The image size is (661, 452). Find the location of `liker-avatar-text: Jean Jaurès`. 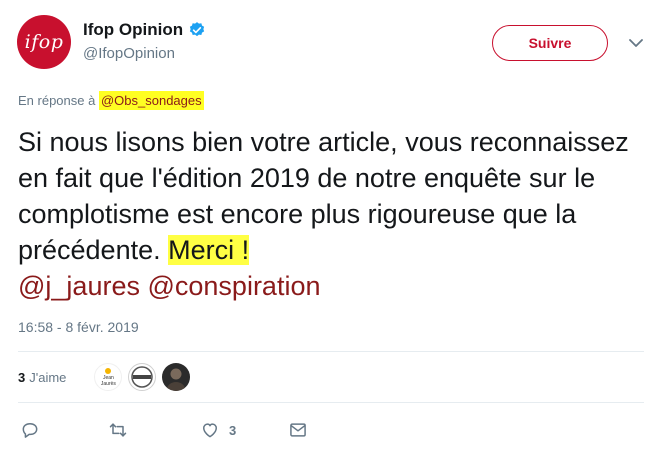

liker-avatar-text: Jean Jaurès is located at coordinates (108, 380).